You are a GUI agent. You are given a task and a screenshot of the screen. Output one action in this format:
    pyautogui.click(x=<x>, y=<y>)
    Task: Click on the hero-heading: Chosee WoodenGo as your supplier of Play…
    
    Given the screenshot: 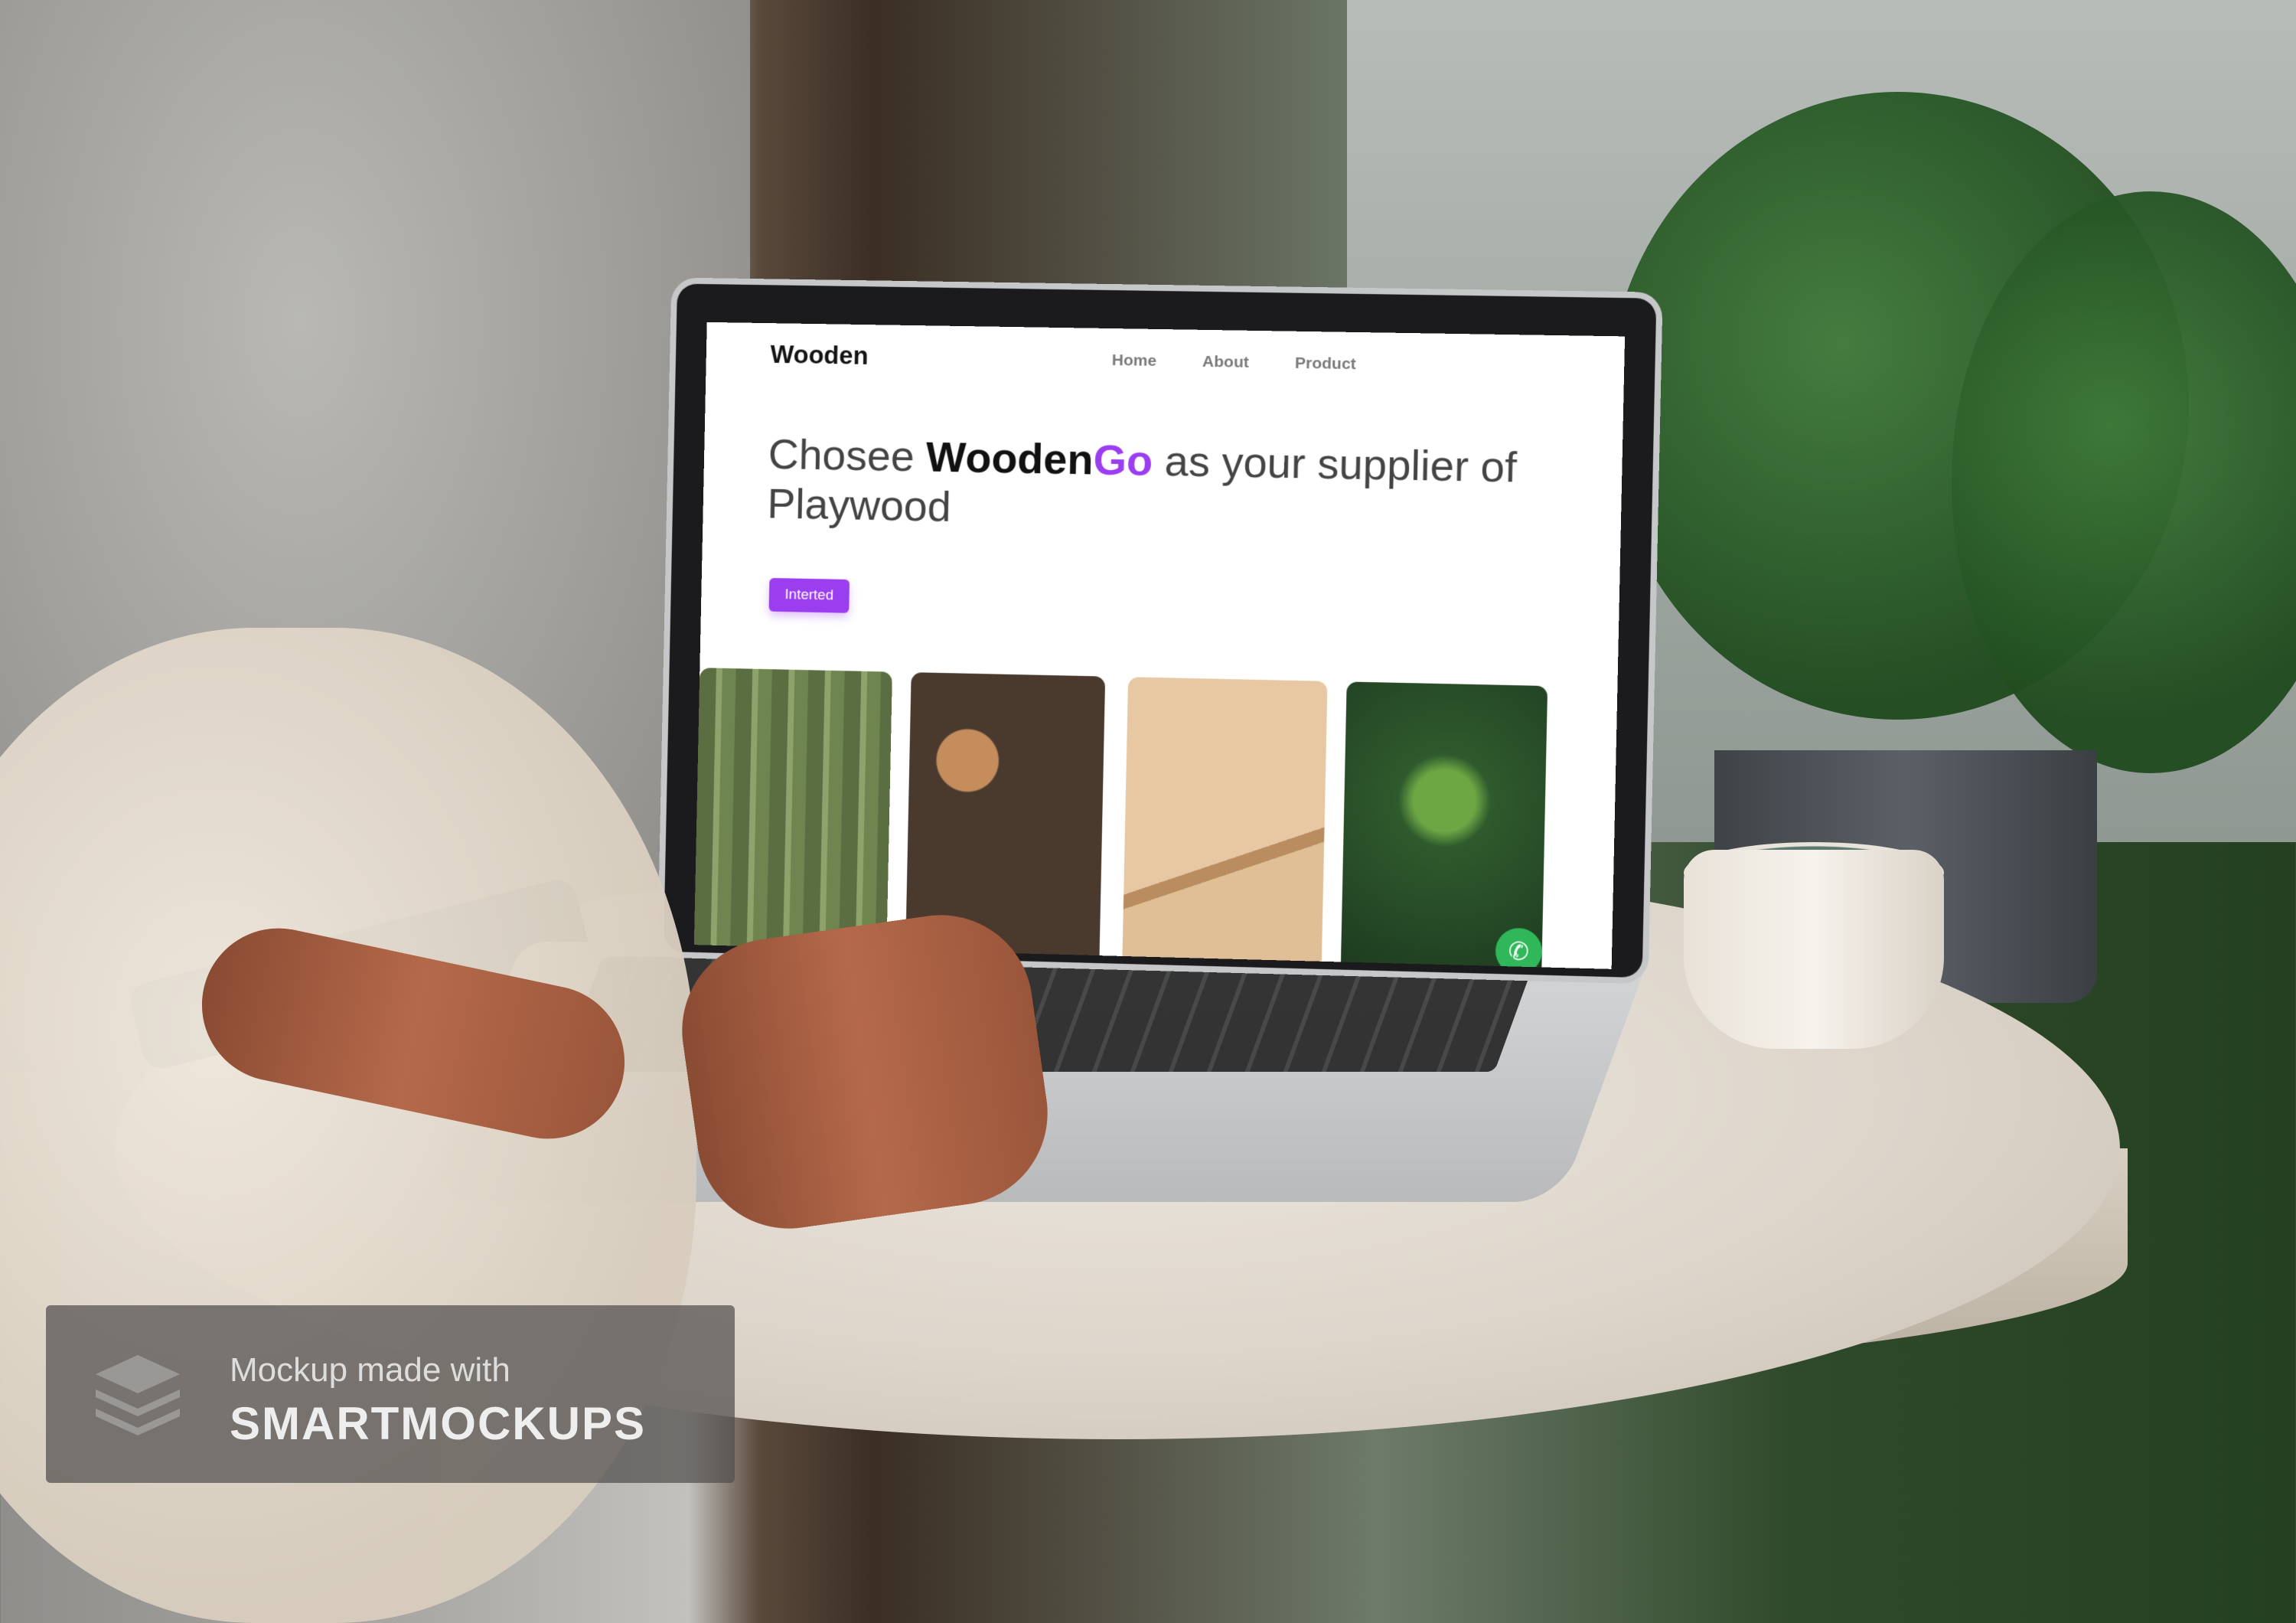 What is the action you would take?
    pyautogui.click(x=1150, y=486)
    